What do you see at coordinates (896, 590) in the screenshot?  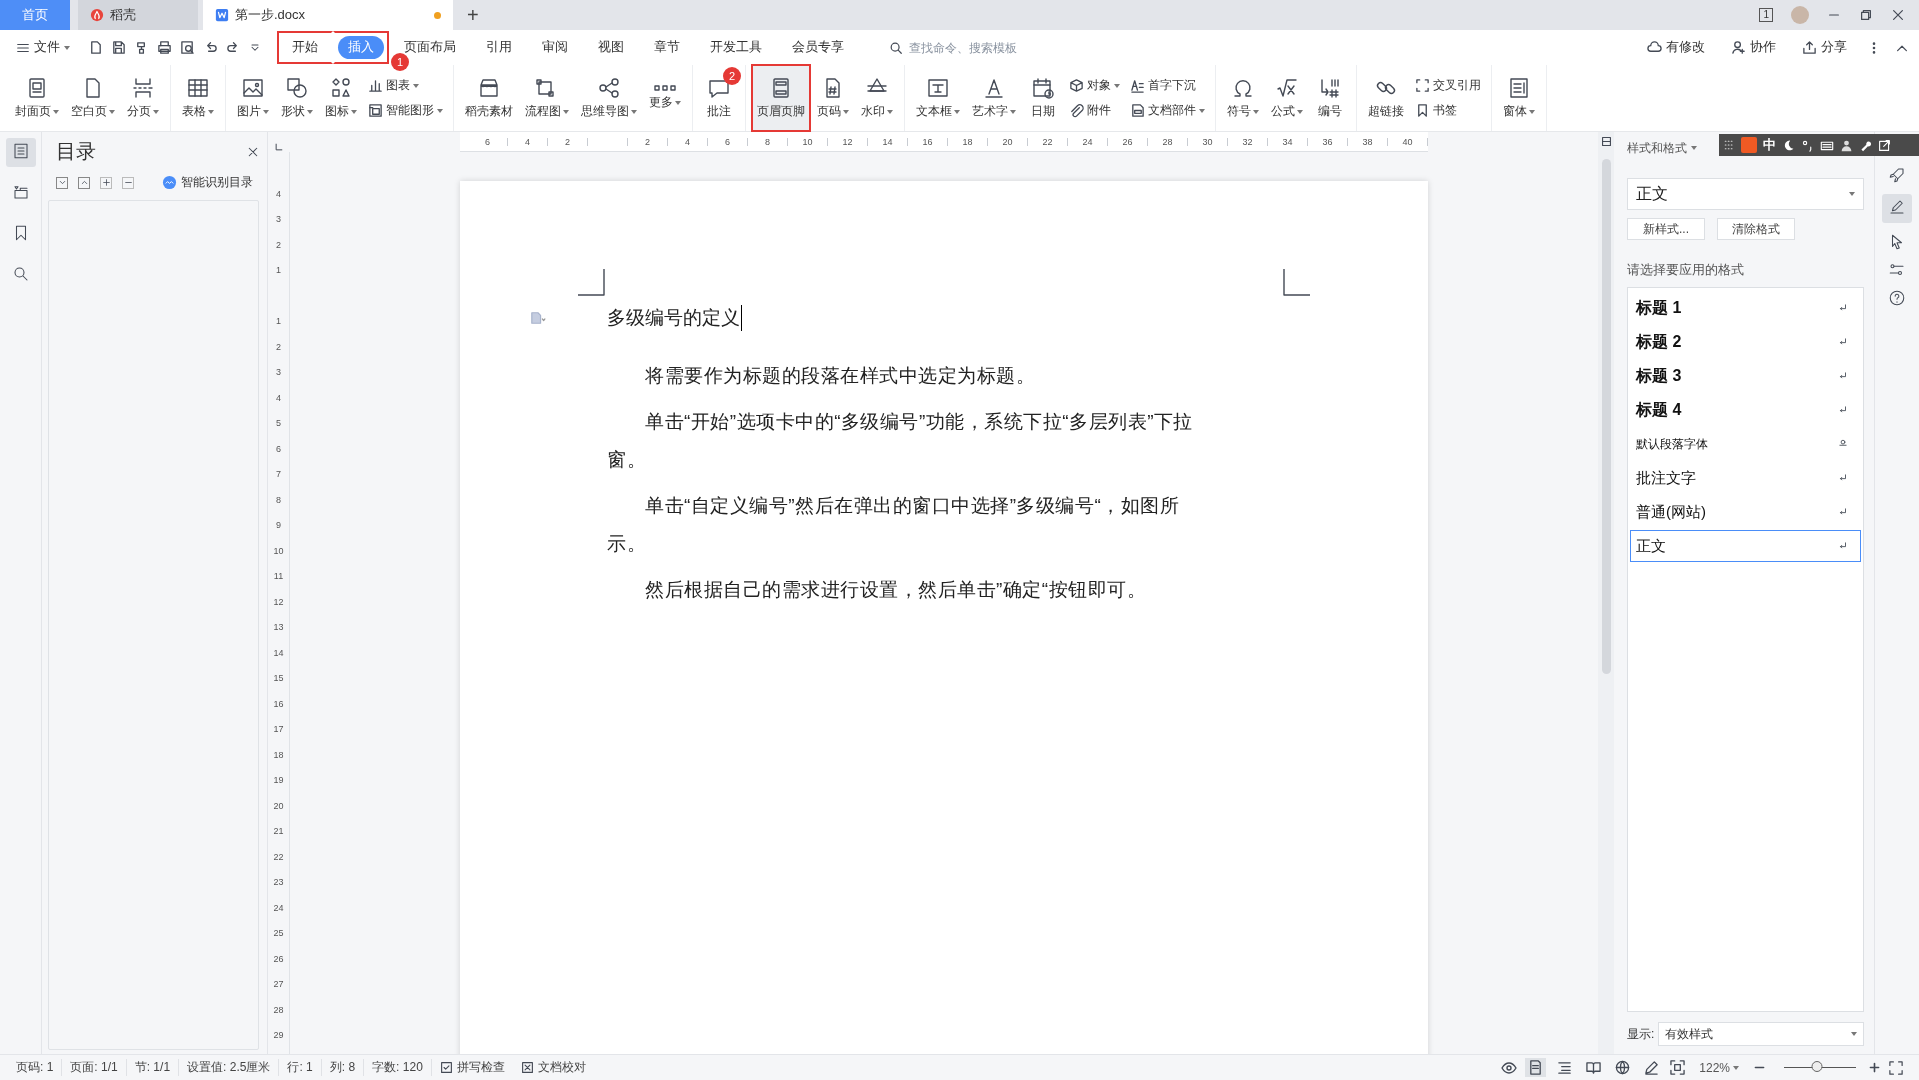 I see `body-paragraph: 然后根据自己的需求进行设置，然后单击”确定“按钮即可。` at bounding box center [896, 590].